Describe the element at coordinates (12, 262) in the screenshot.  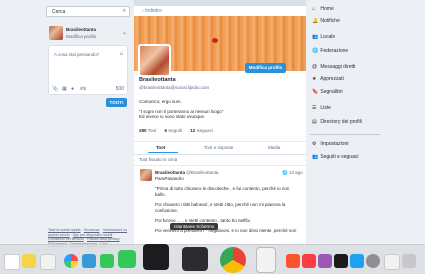
I see `calendar-icon` at that location.